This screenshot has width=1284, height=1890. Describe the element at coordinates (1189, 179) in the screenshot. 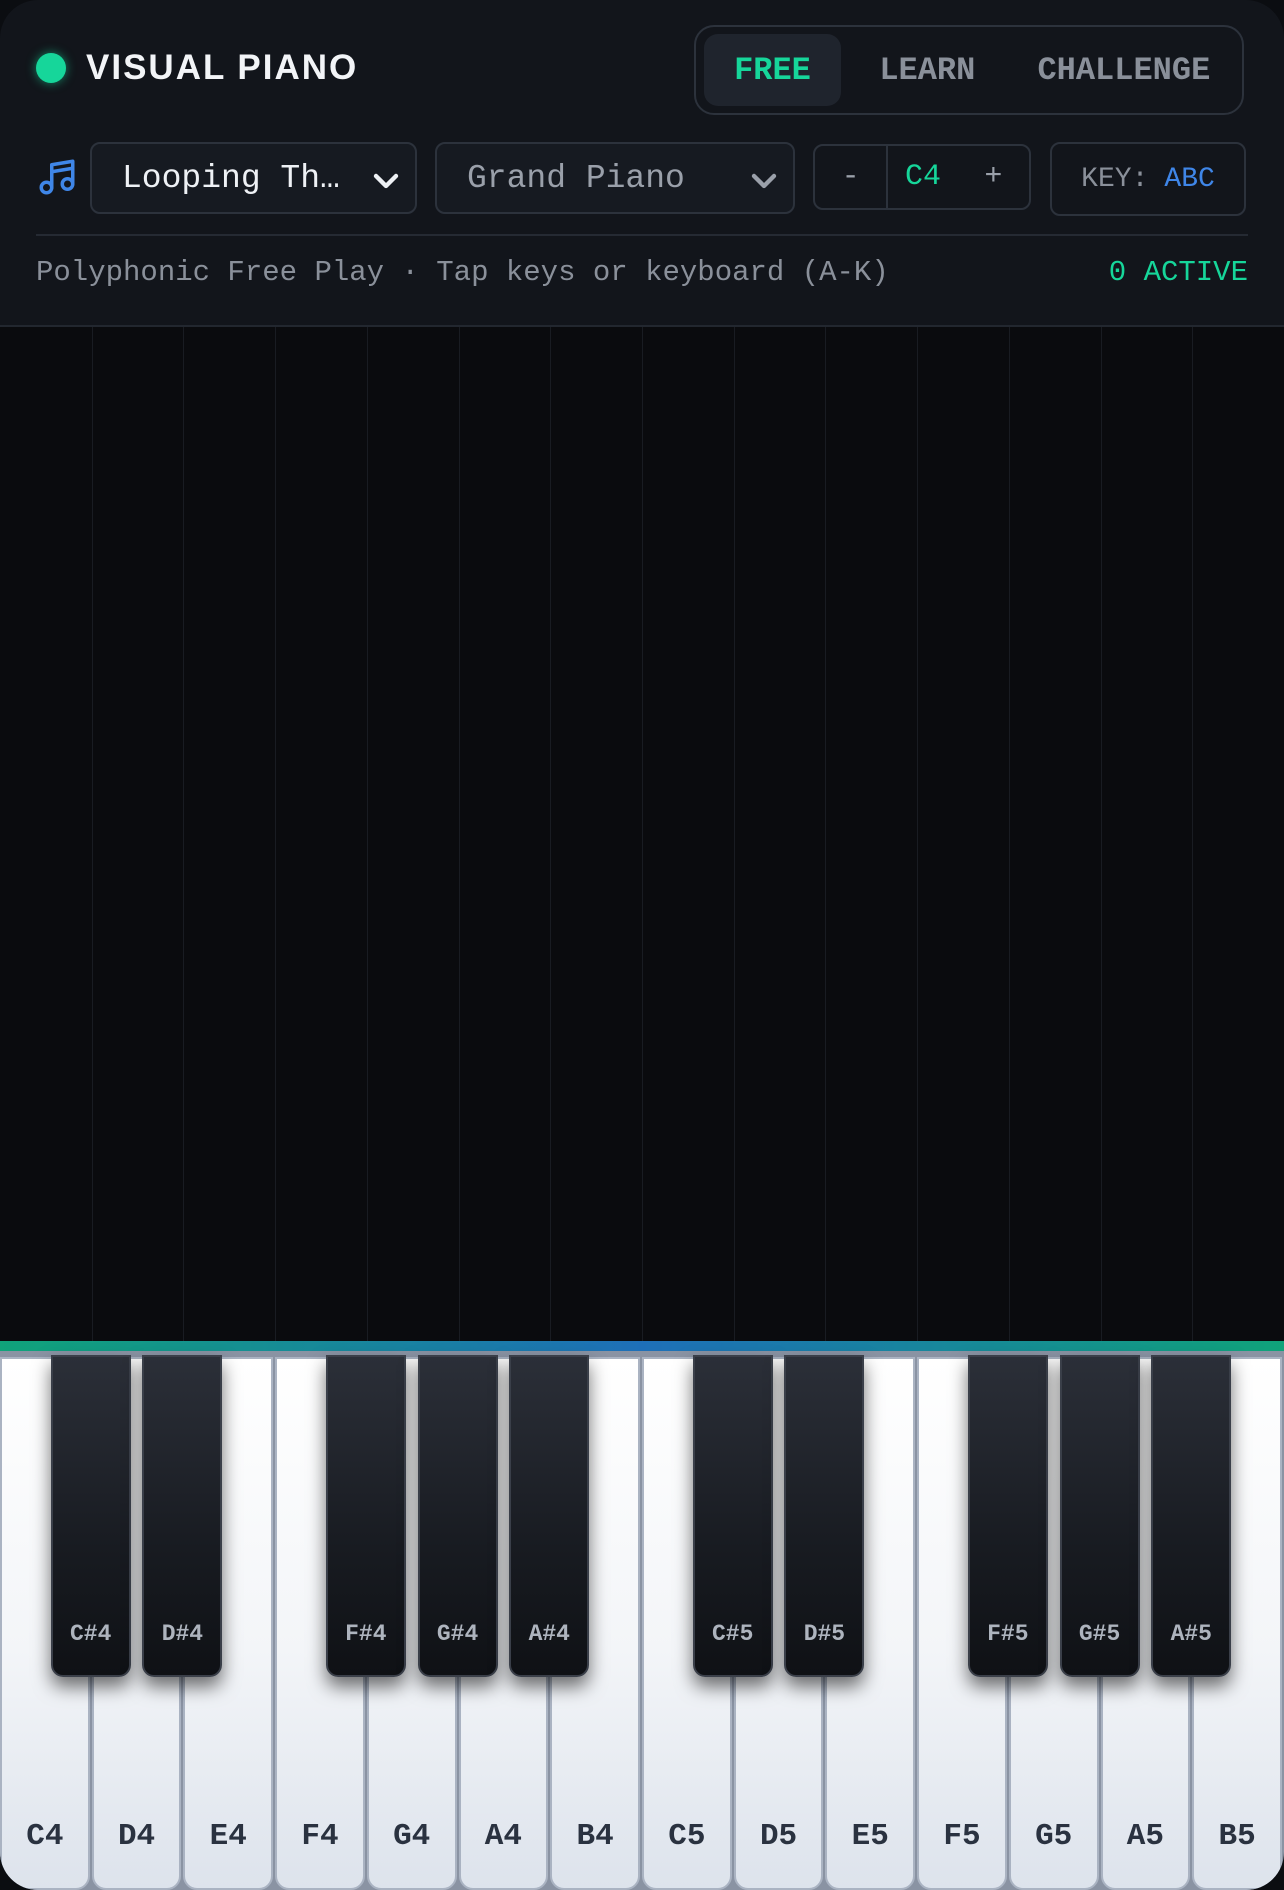

I see `key-label-value: ABC` at that location.